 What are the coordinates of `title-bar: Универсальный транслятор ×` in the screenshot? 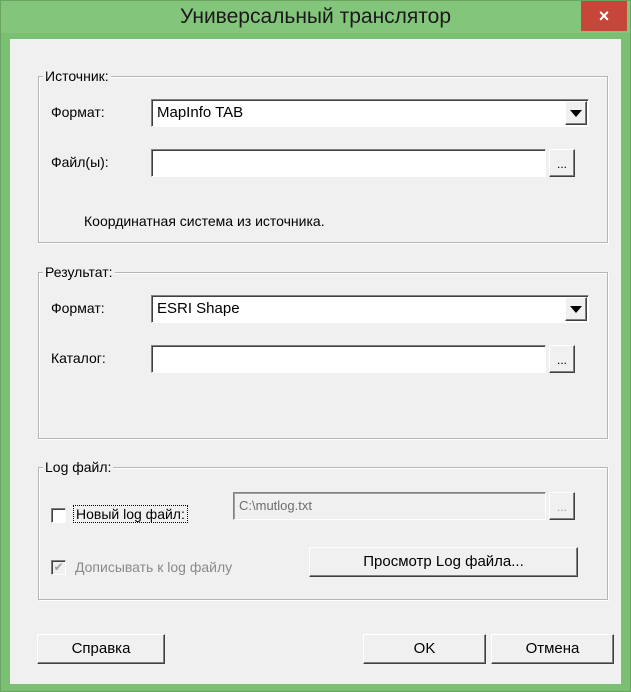 It's located at (315, 17).